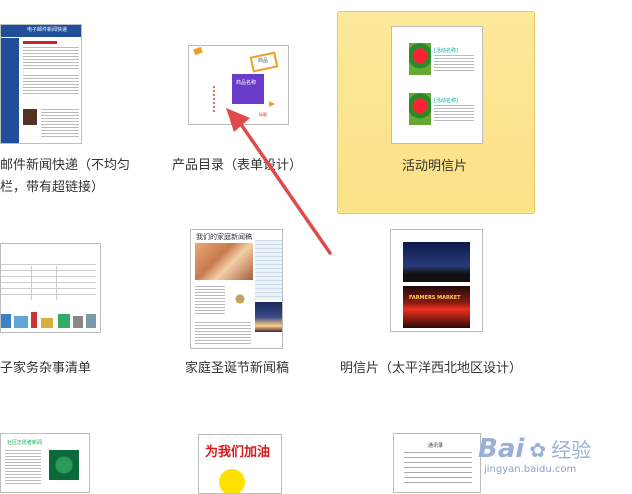  What do you see at coordinates (435, 298) in the screenshot?
I see `thumbnail-text: FARMERS MARKET` at bounding box center [435, 298].